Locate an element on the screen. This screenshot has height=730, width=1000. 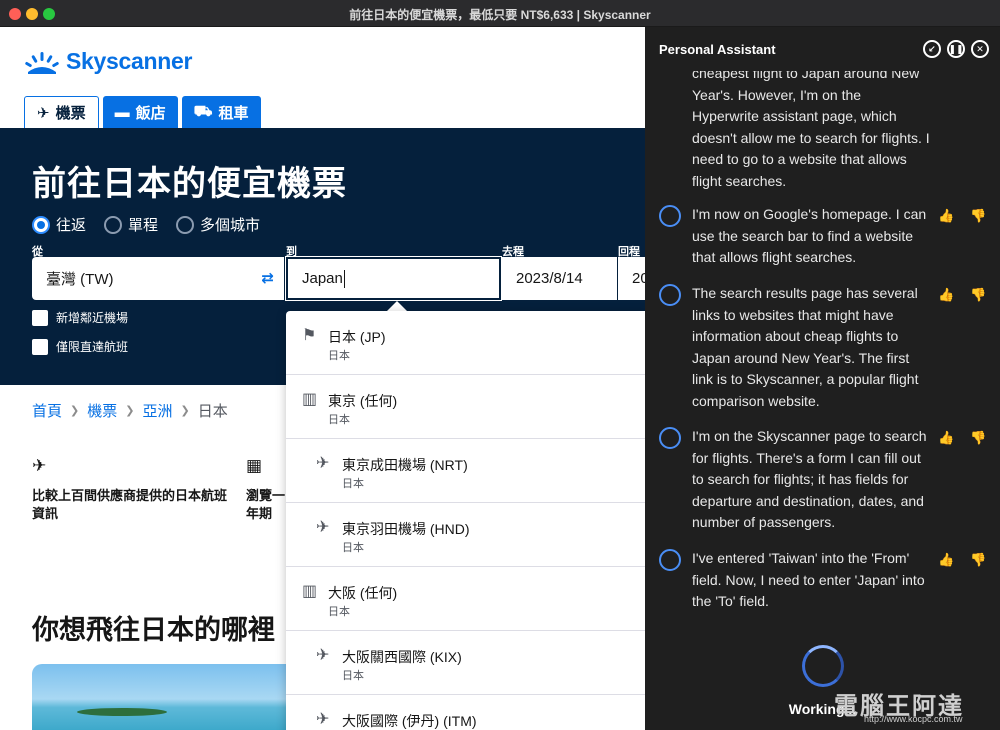
swap-icon: ⇄ is located at coordinates (267, 278).